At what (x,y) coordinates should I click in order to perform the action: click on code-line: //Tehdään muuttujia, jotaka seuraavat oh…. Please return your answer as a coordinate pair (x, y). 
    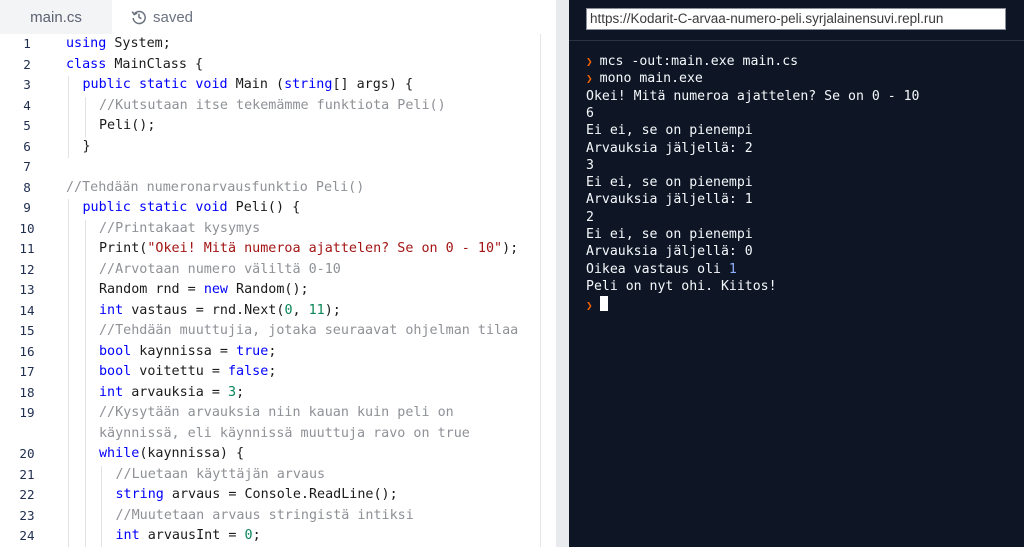
    Looking at the image, I should click on (308, 330).